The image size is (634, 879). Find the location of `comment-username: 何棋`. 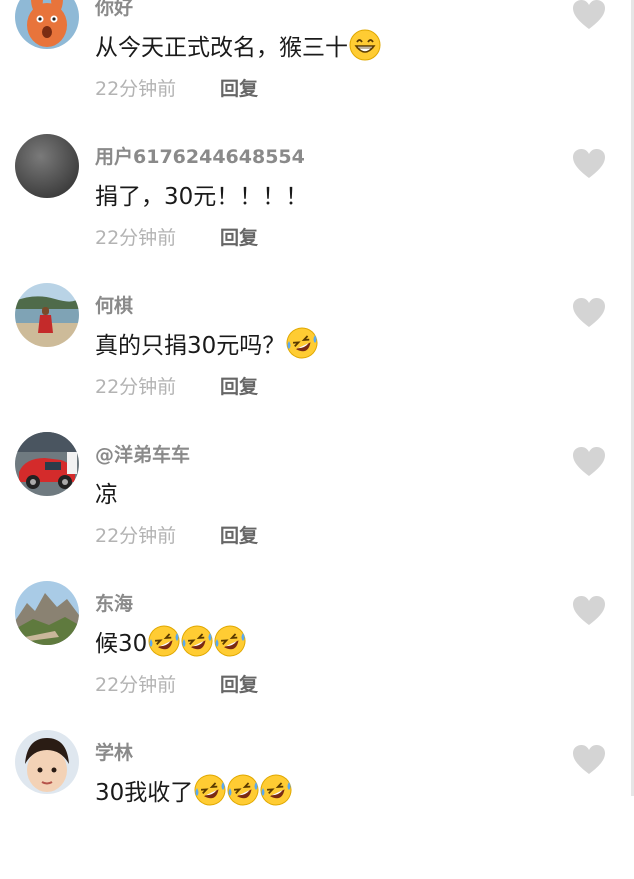

comment-username: 何棋 is located at coordinates (114, 304).